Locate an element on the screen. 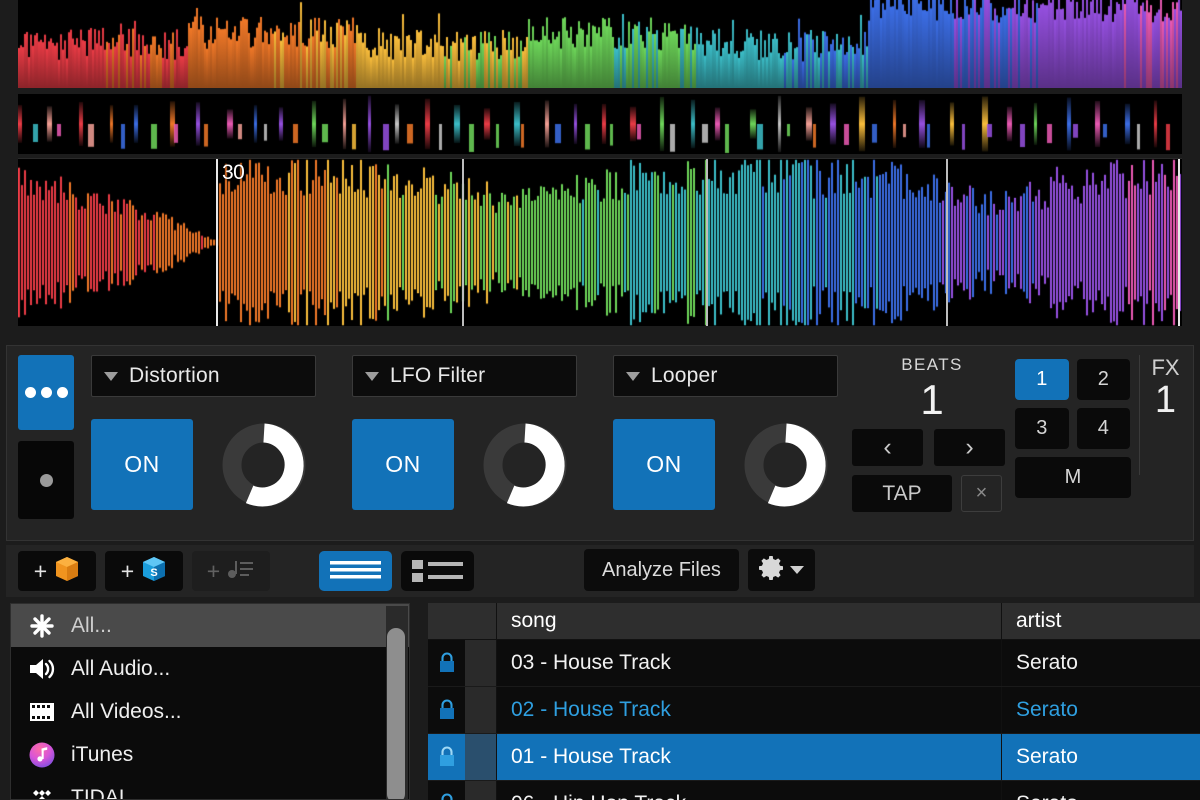 The height and width of the screenshot is (800, 1200). gear-icon is located at coordinates (771, 570).